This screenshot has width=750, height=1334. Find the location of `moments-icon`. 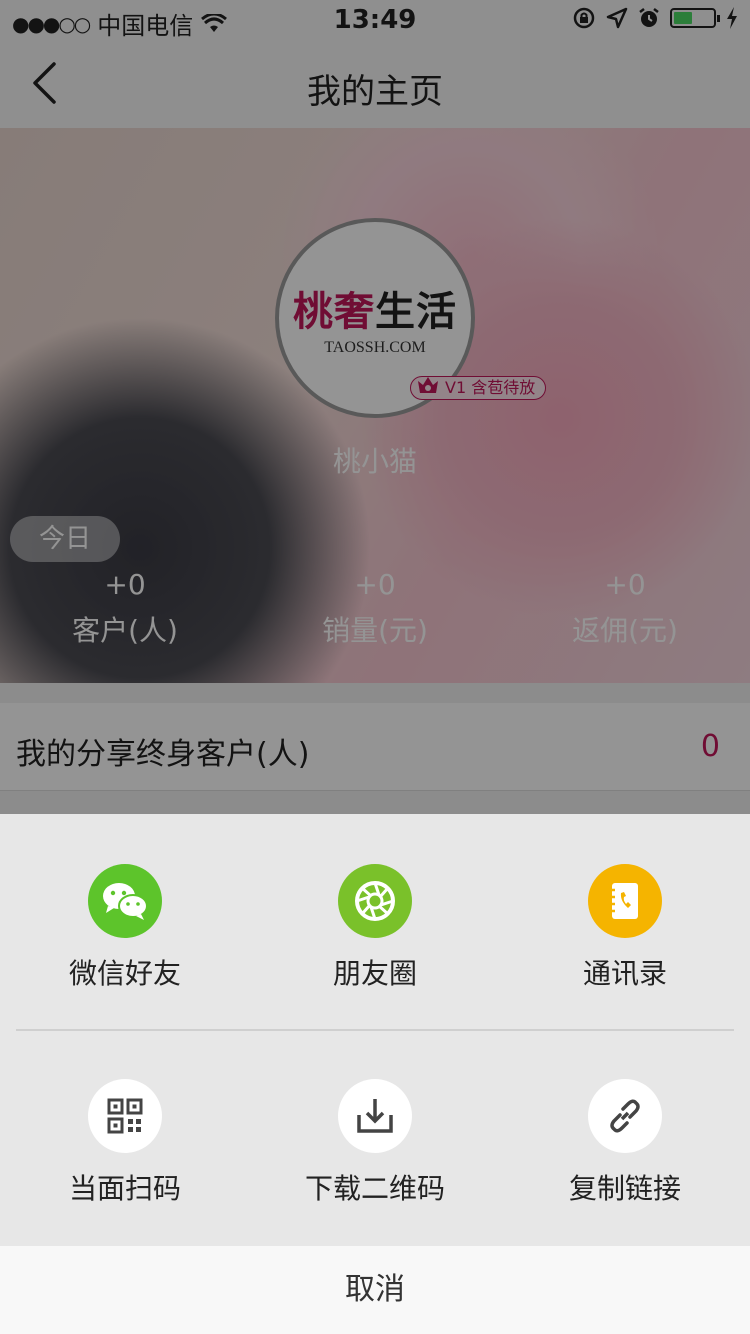

moments-icon is located at coordinates (375, 901).